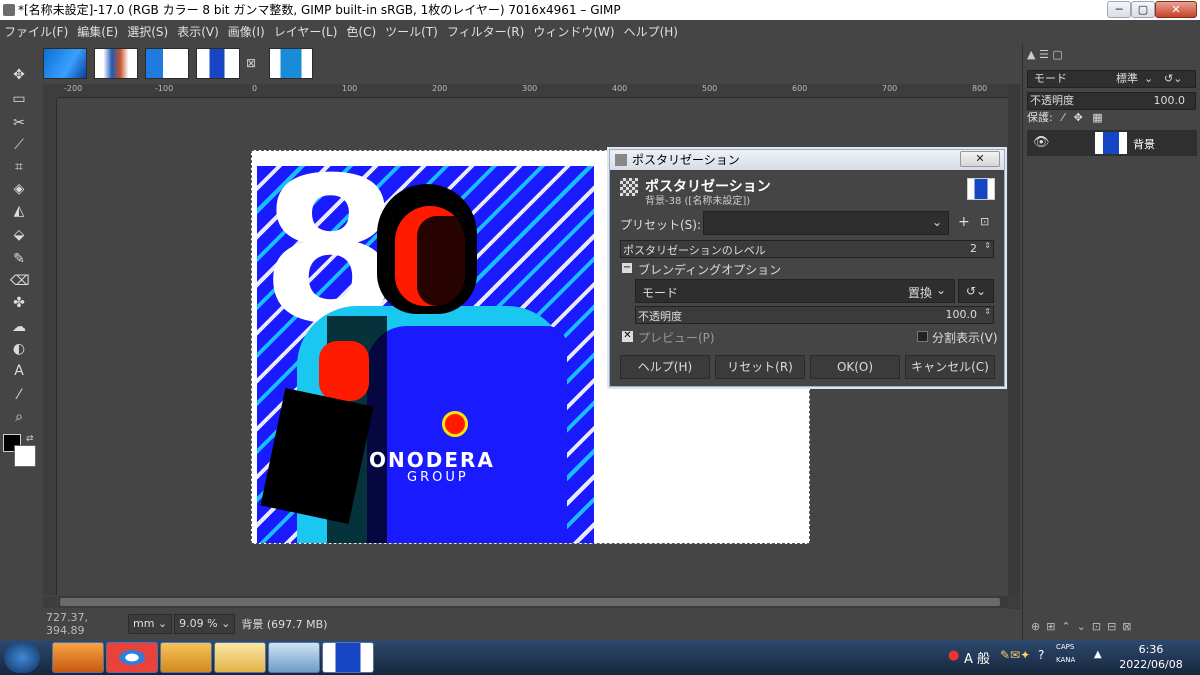  I want to click on free-select-tool-icon: ✂, so click(19, 123).